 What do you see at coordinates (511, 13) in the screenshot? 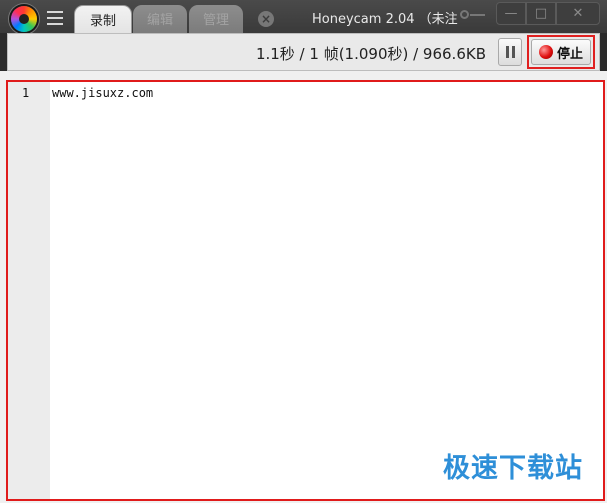
I see `minimize-button: —` at bounding box center [511, 13].